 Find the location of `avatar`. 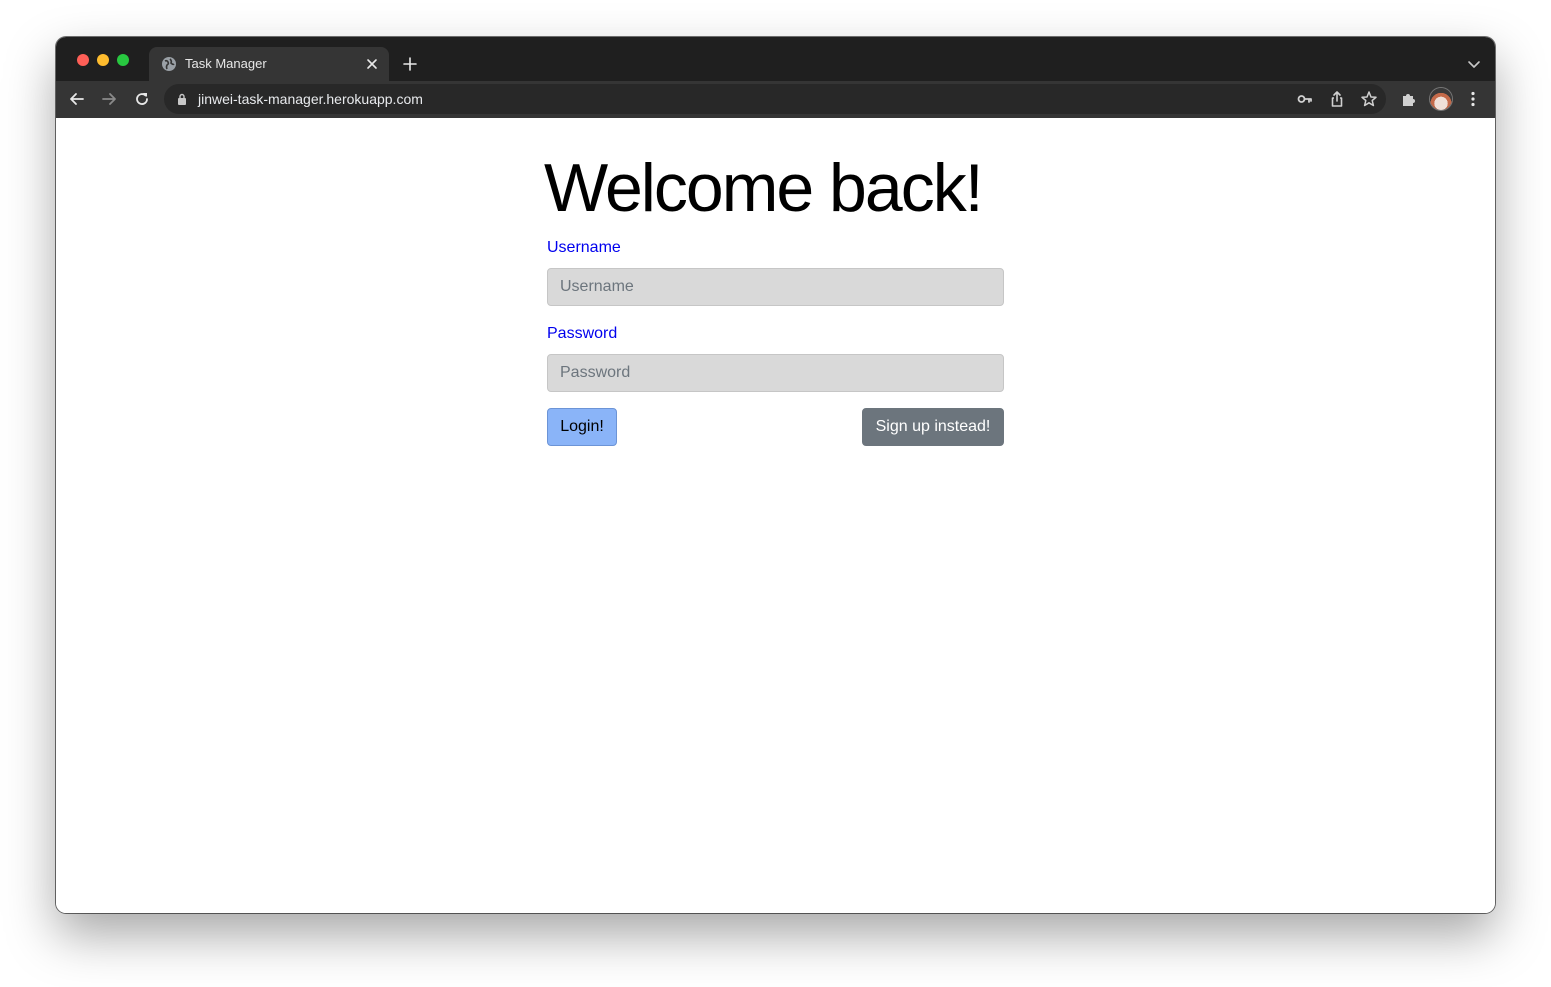

avatar is located at coordinates (1441, 99).